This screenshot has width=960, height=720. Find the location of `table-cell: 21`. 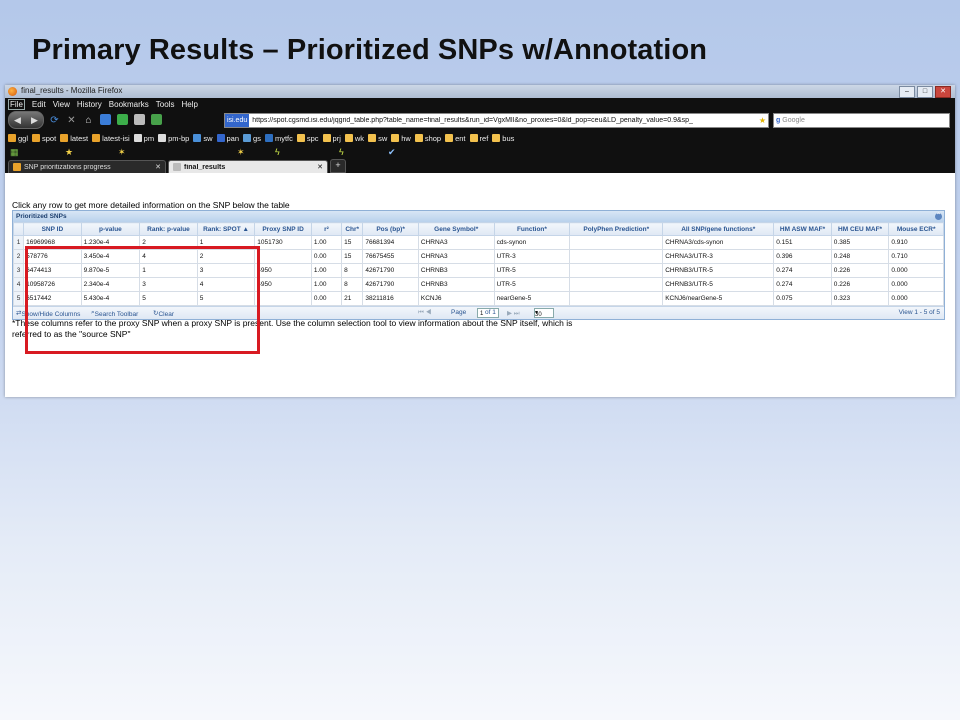

table-cell: 21 is located at coordinates (352, 298).